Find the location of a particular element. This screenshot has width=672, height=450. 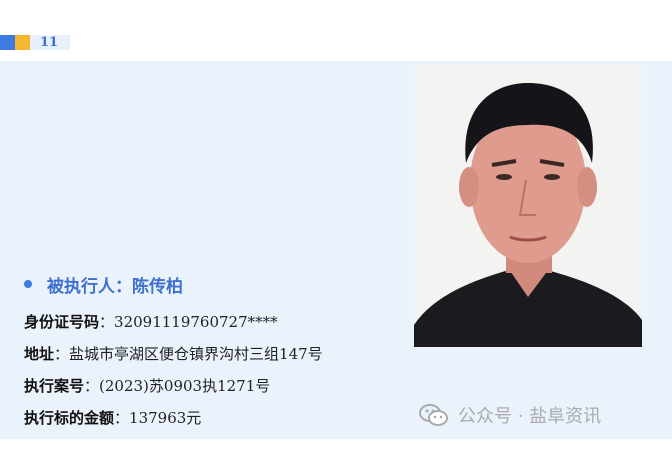

id-number-value: 32091119760727**** is located at coordinates (196, 322).